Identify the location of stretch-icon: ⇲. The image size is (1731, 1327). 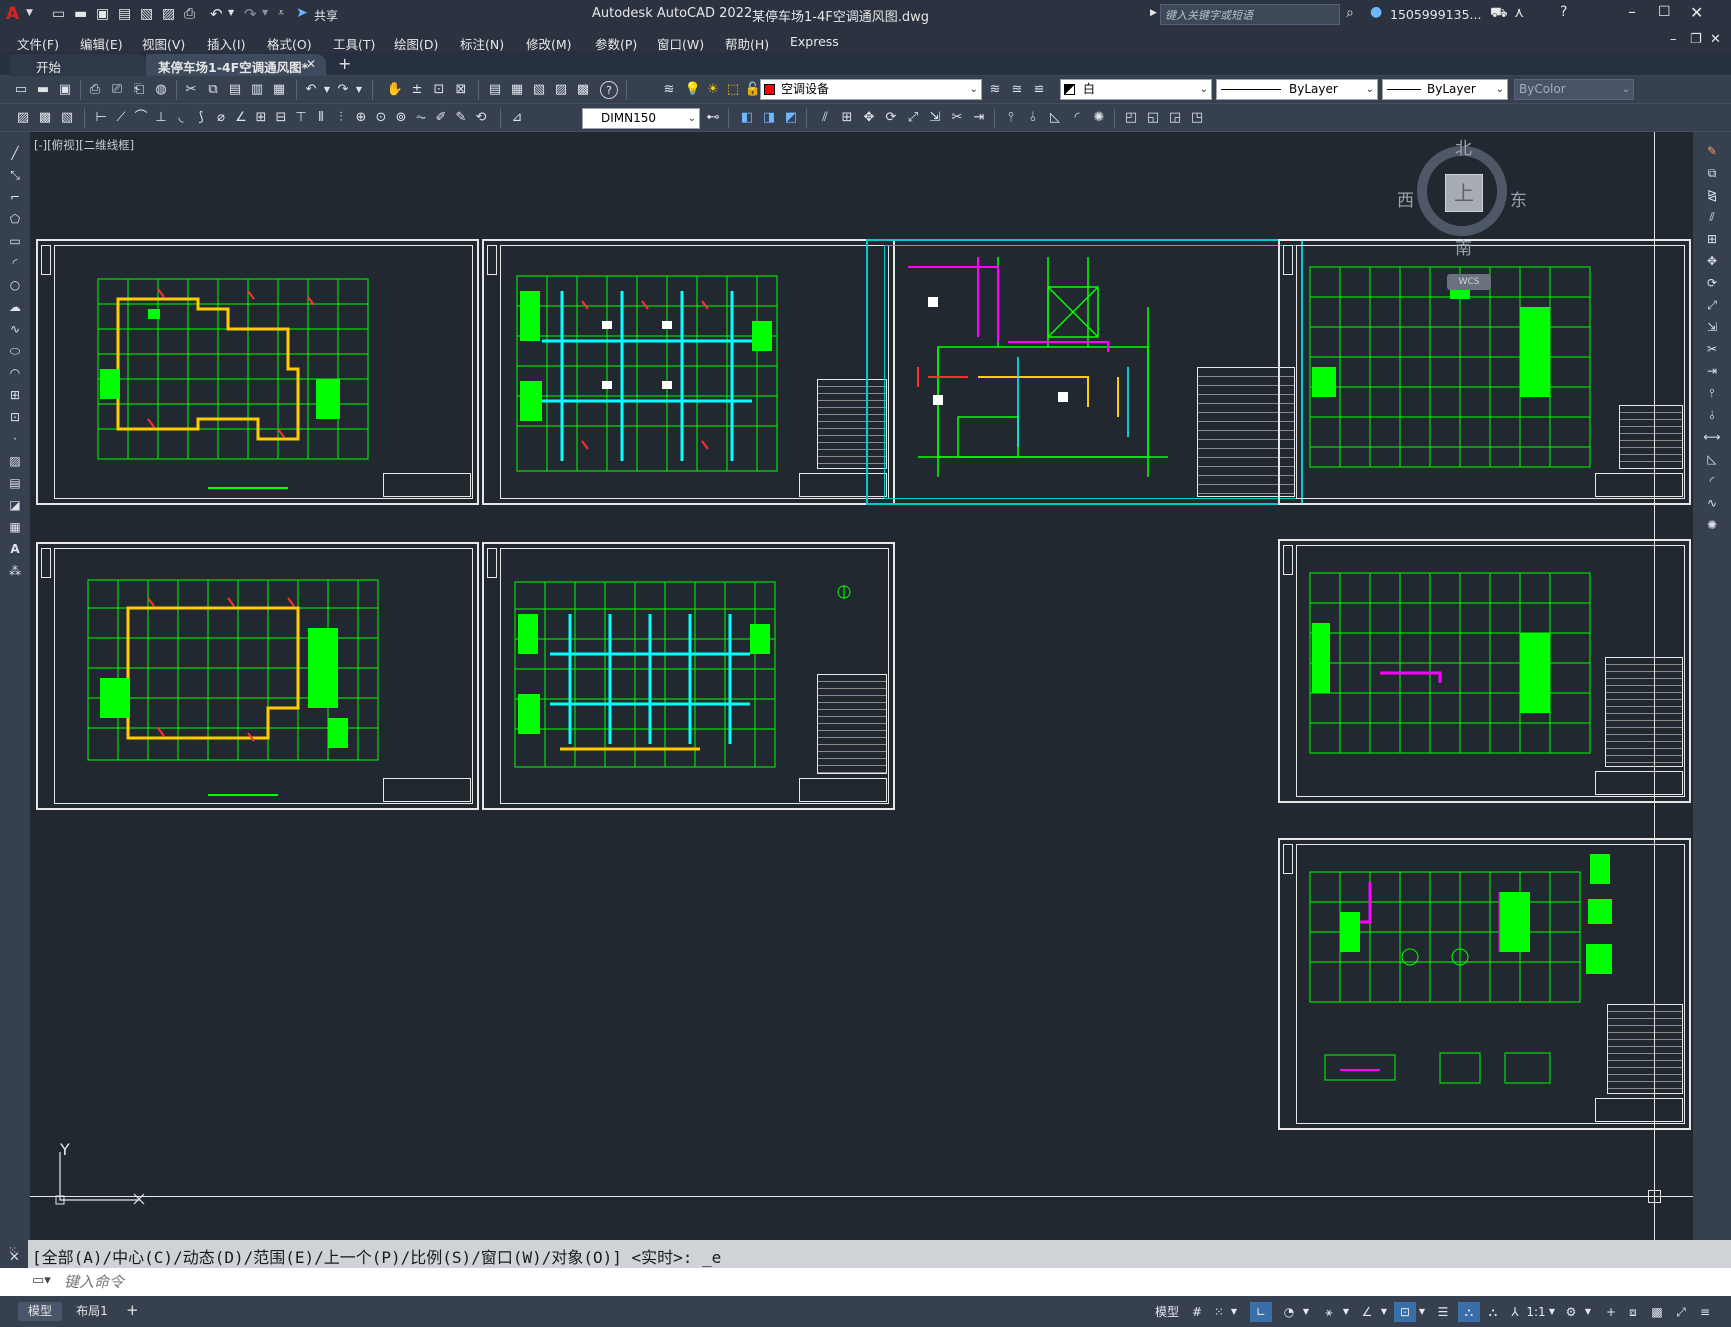
(935, 118).